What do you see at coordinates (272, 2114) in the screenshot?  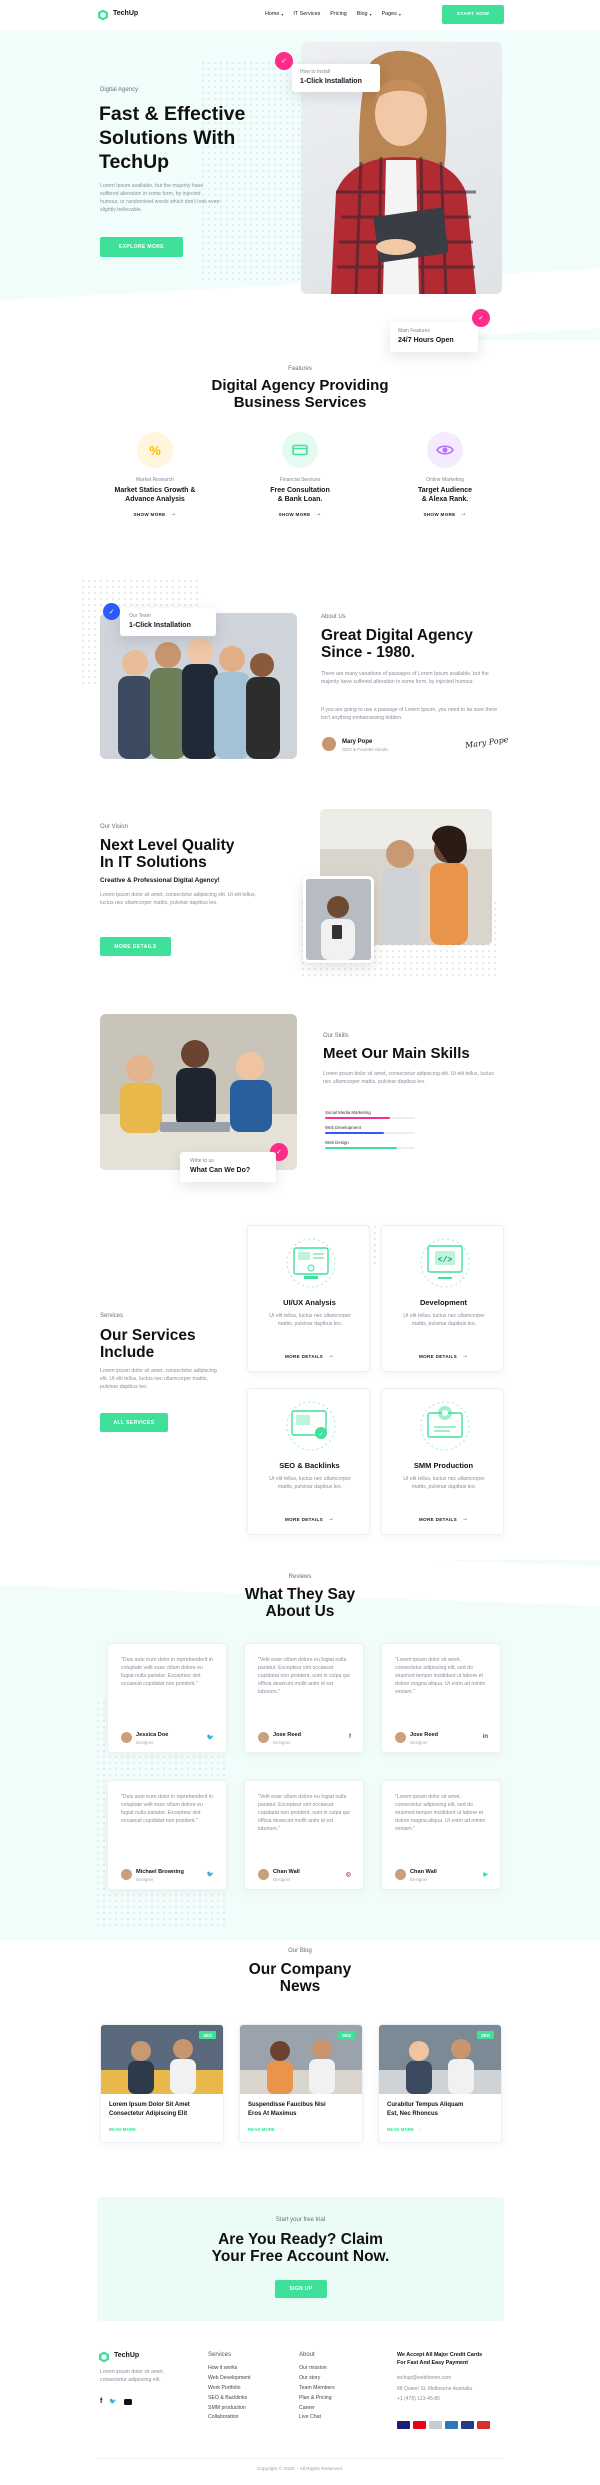 I see `blog-title: Eros At Maximus` at bounding box center [272, 2114].